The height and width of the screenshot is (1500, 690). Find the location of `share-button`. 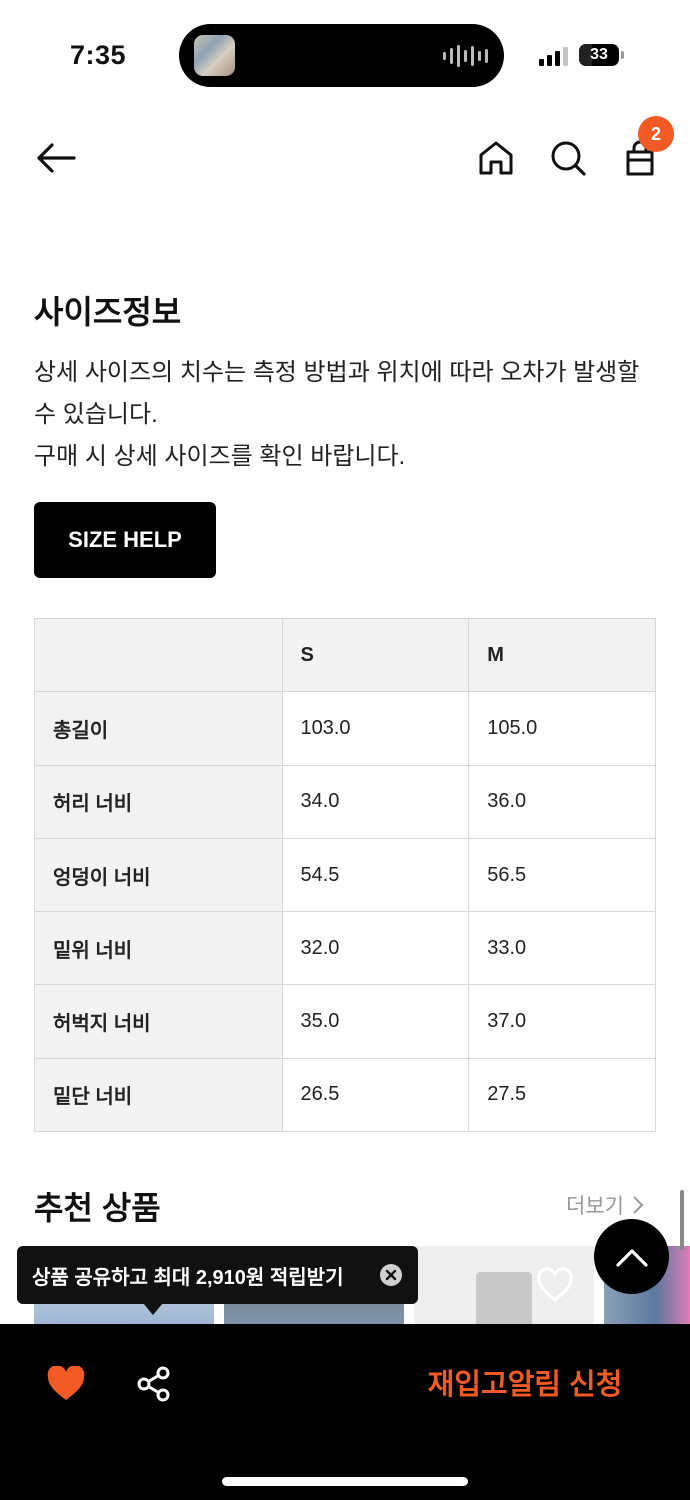

share-button is located at coordinates (154, 1384).